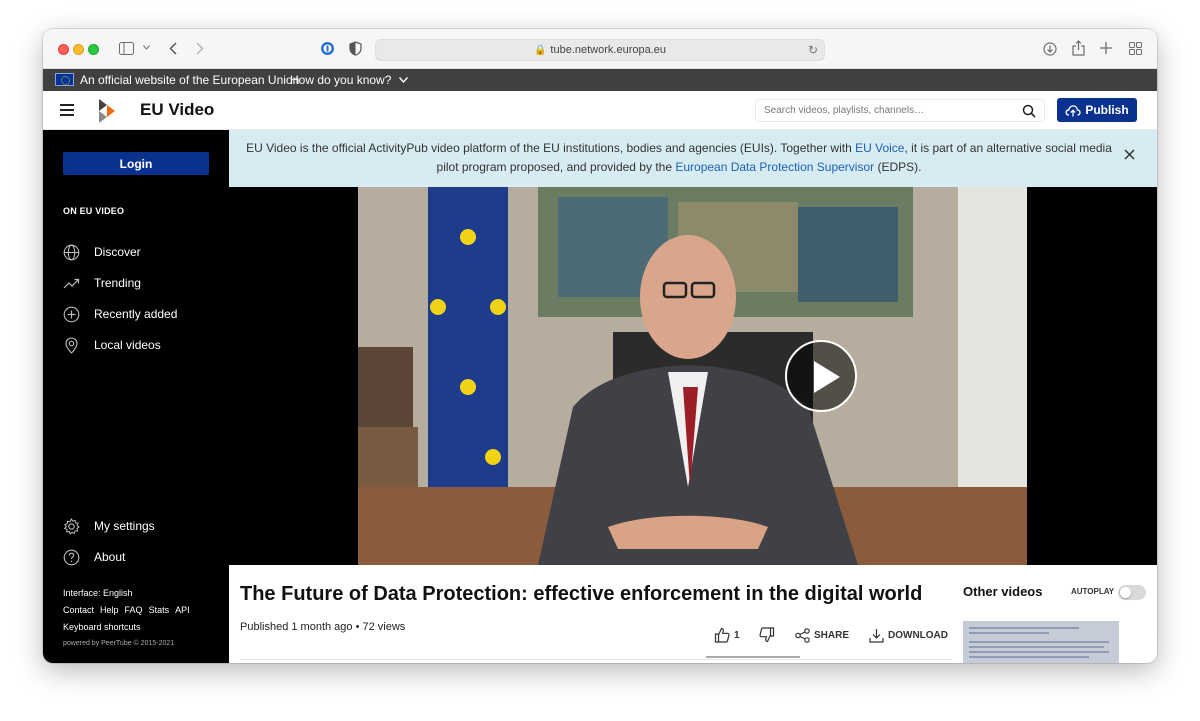 This screenshot has height=721, width=1200. What do you see at coordinates (126, 48) in the screenshot?
I see `sidebar-toggle-icon` at bounding box center [126, 48].